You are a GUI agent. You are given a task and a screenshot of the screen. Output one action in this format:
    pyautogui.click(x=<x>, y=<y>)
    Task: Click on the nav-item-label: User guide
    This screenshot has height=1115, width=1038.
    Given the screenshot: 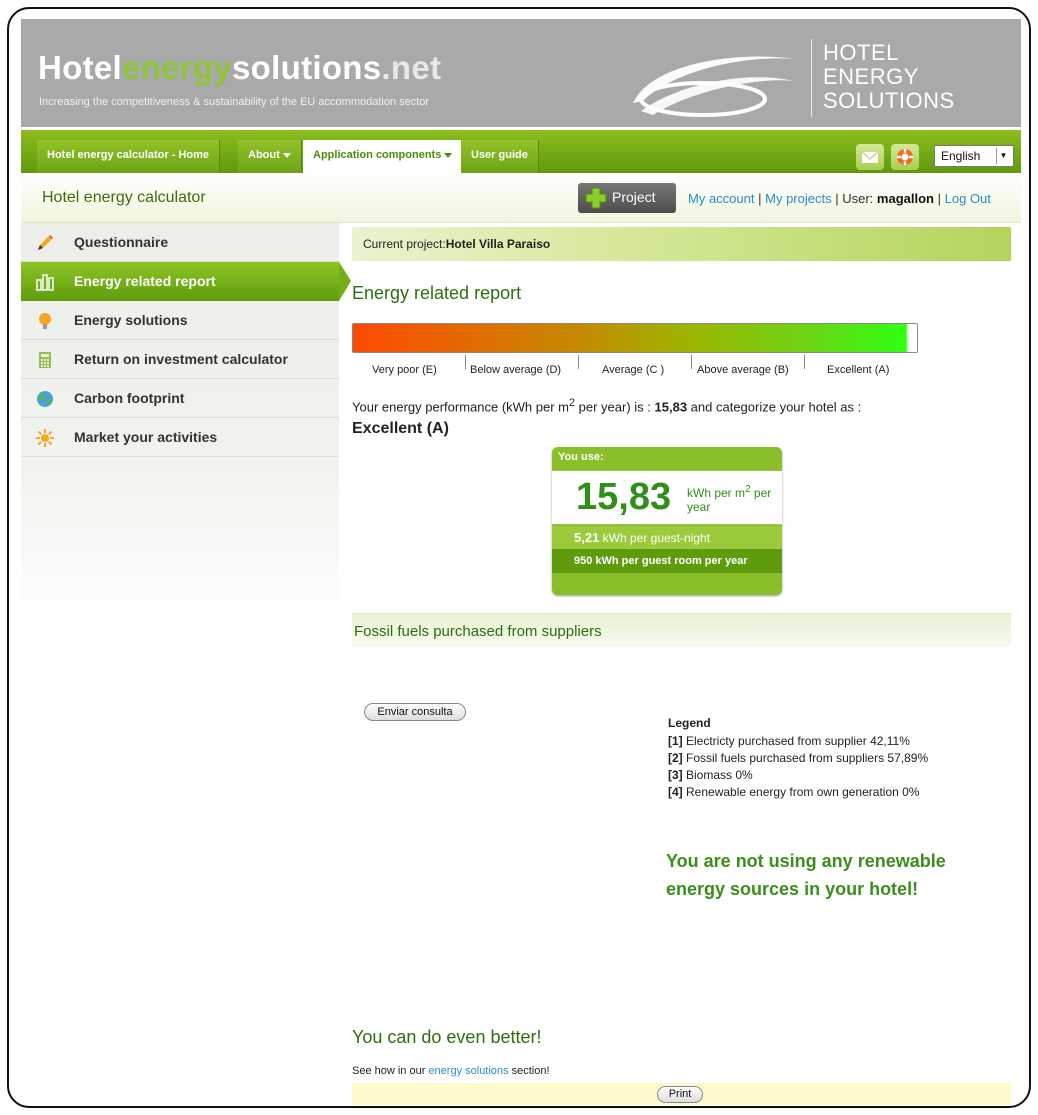 What is the action you would take?
    pyautogui.click(x=499, y=155)
    